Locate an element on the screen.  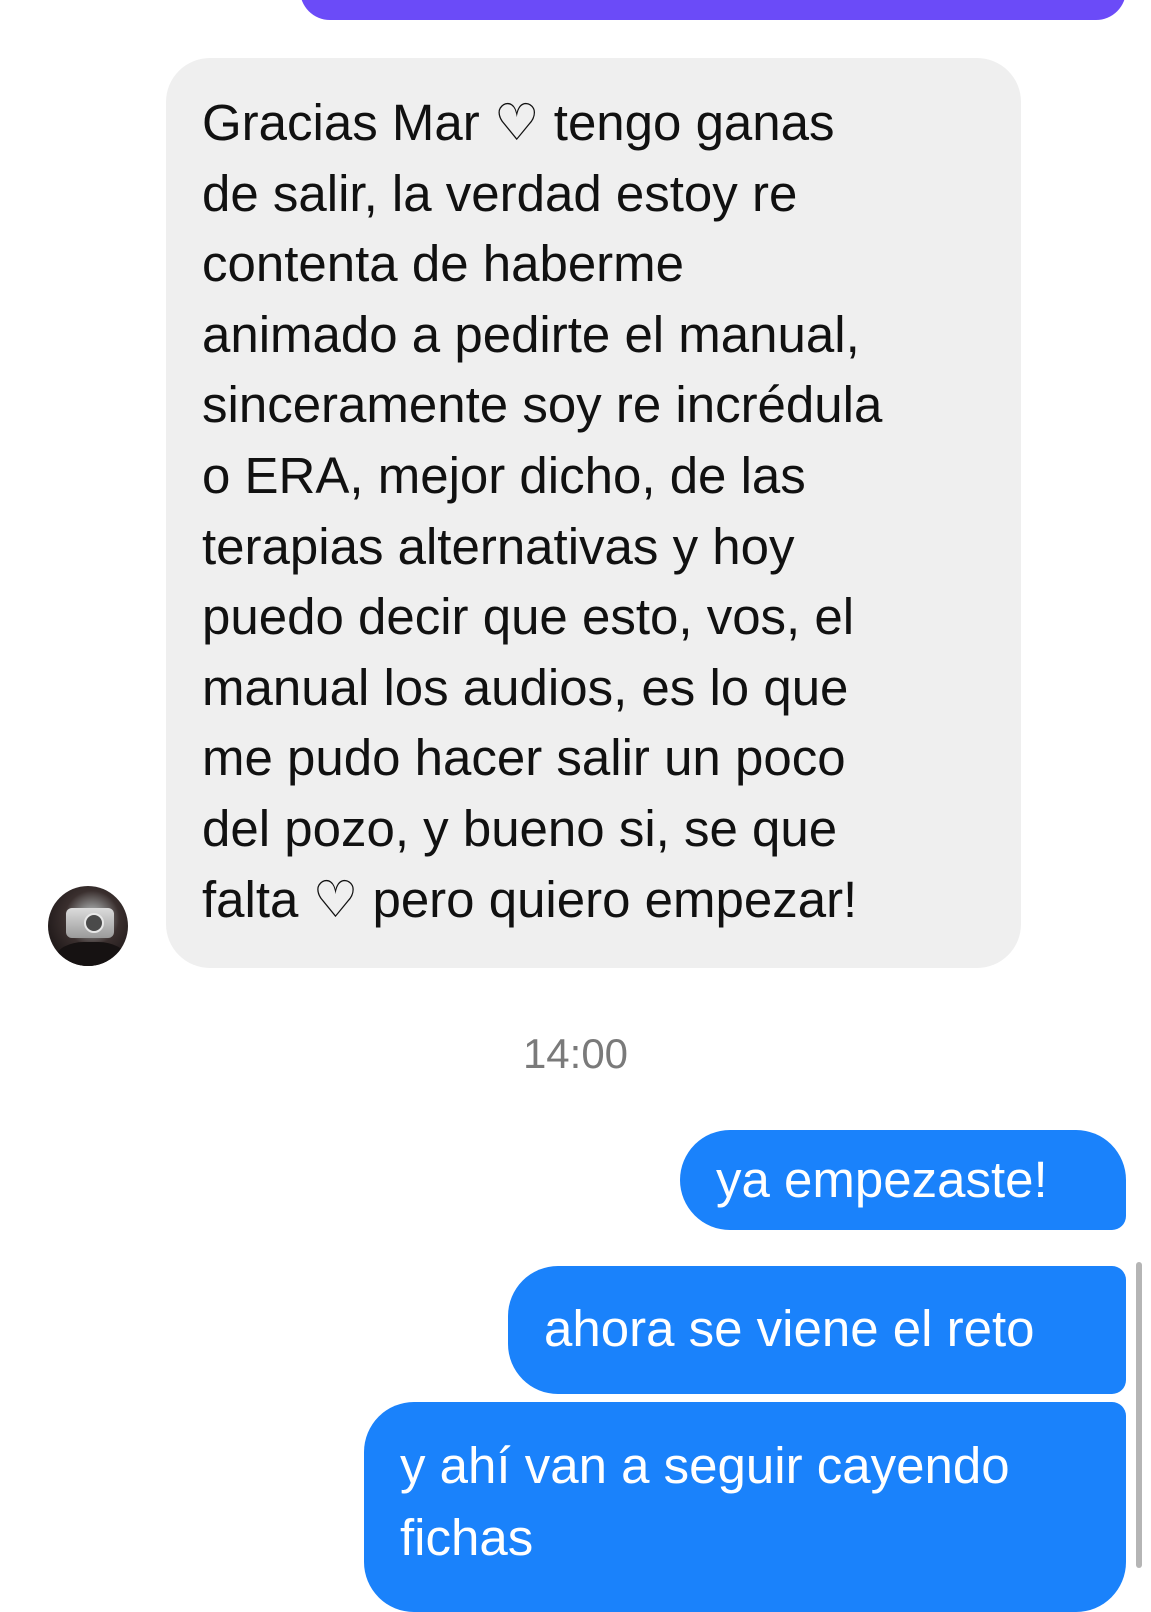
outgoing-message-bubble: y ahí van a seguir cayendo fichas is located at coordinates (745, 1507).